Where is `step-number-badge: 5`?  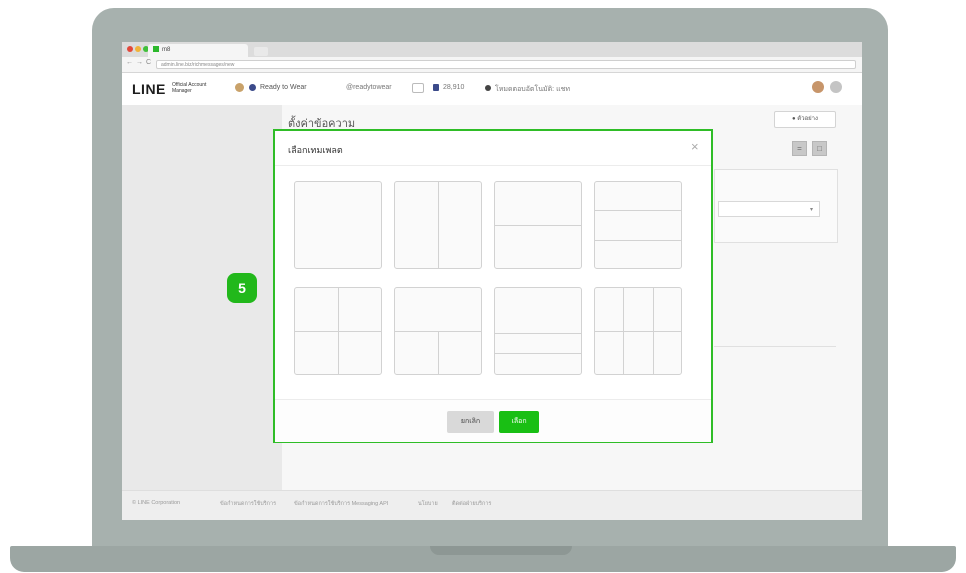
step-number-badge: 5 is located at coordinates (242, 288).